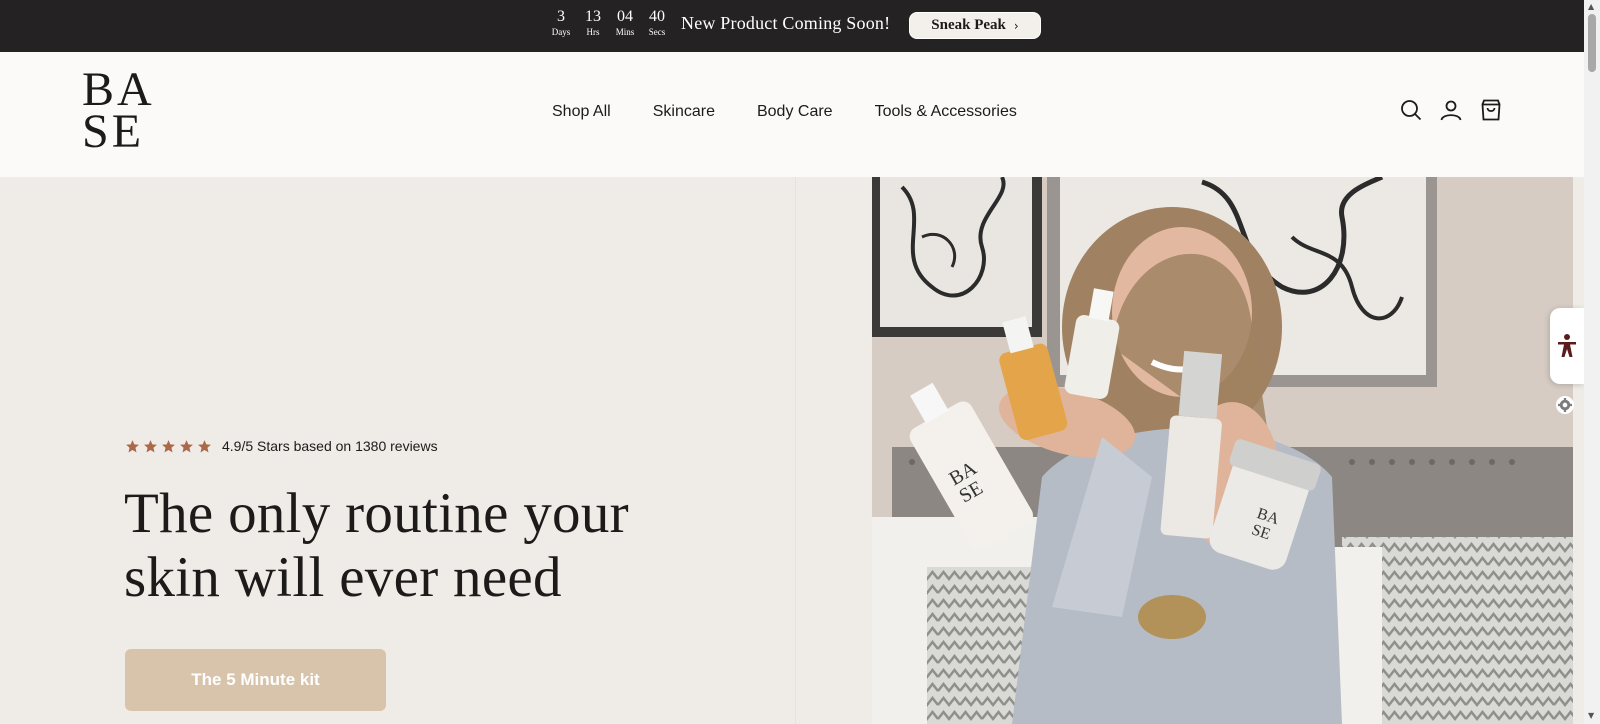  Describe the element at coordinates (946, 112) in the screenshot. I see `nav-tools-accessories: Tools & Accessories` at that location.